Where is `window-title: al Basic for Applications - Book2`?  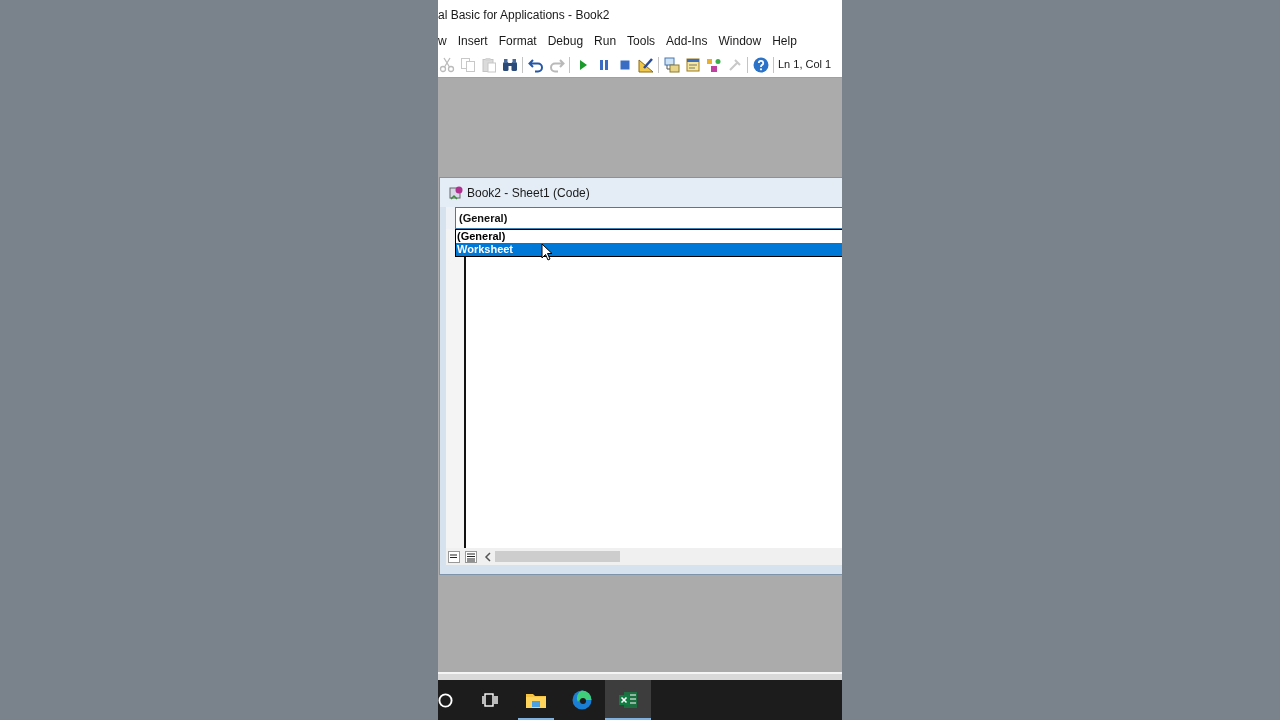 window-title: al Basic for Applications - Book2 is located at coordinates (524, 15).